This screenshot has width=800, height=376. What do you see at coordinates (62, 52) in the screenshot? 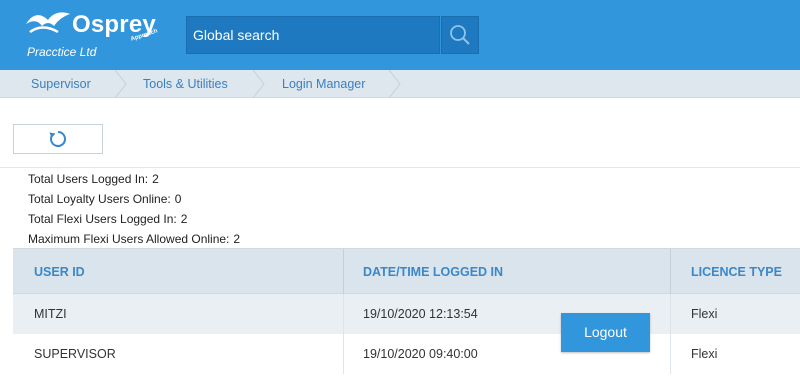
I see `company-name: Pracctice Ltd` at bounding box center [62, 52].